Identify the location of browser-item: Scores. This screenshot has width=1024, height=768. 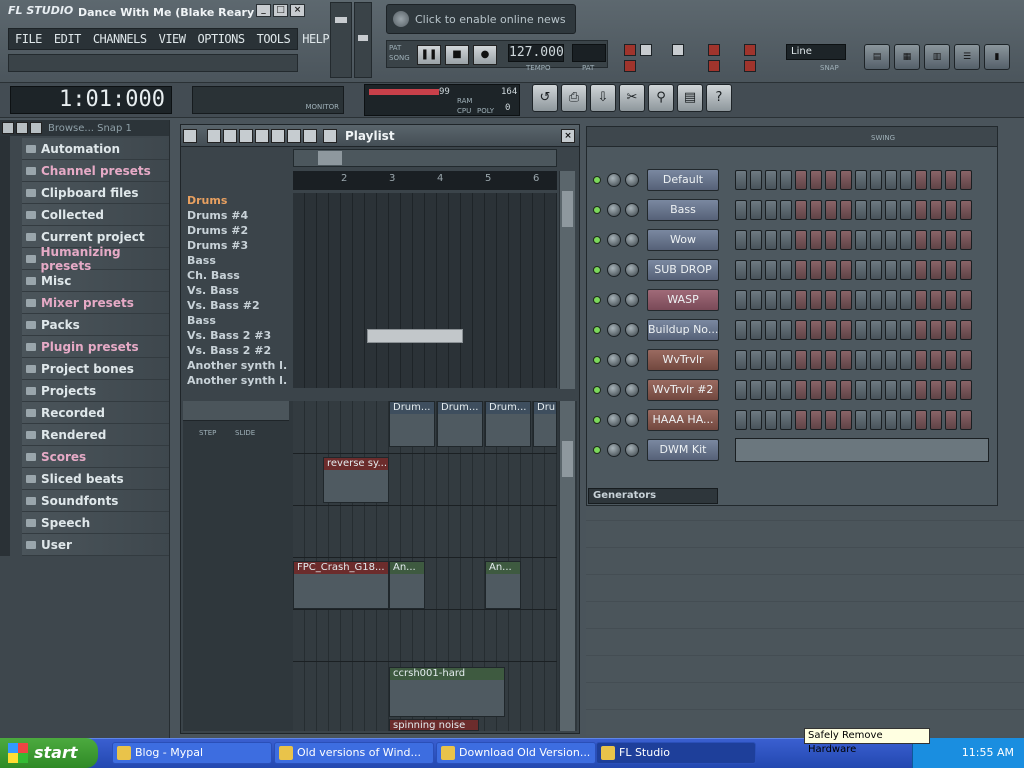
(95, 457).